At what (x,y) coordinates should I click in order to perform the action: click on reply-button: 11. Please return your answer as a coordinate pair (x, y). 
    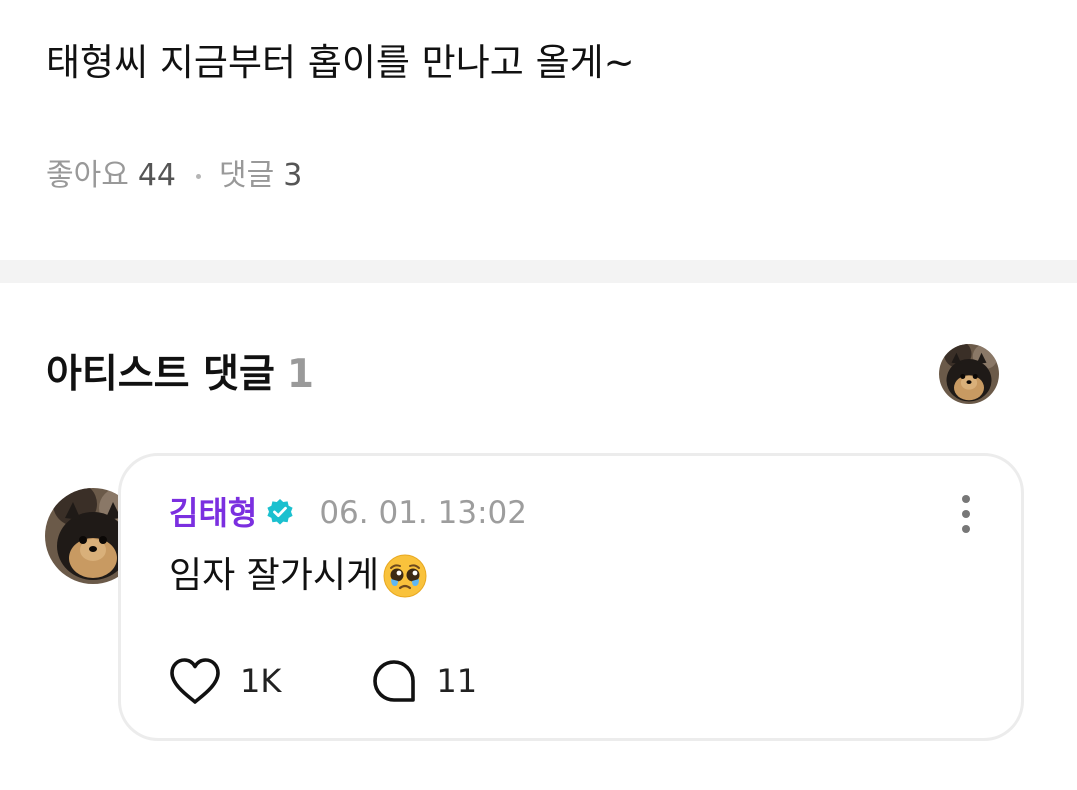
    Looking at the image, I should click on (423, 681).